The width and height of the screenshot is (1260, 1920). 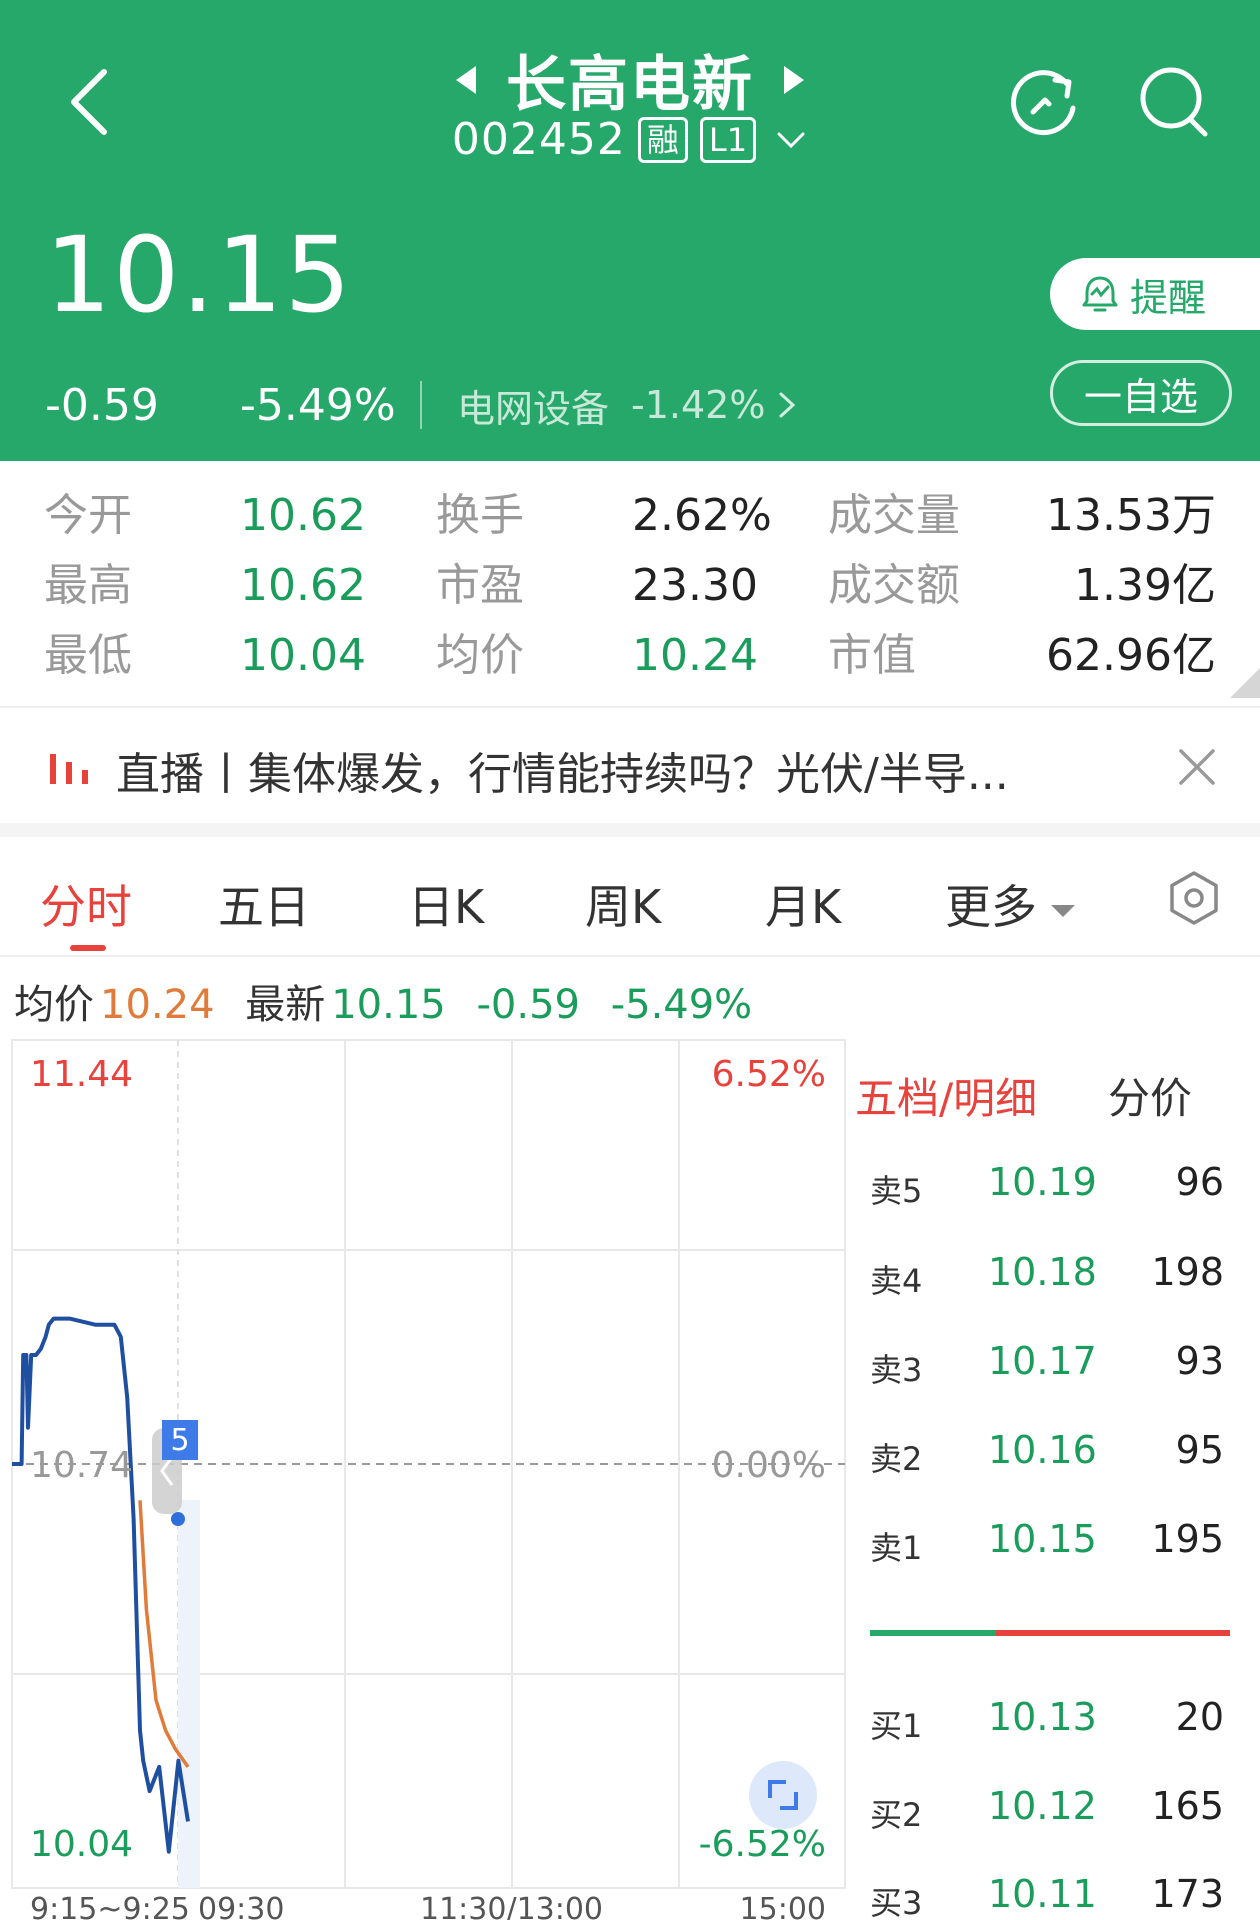 I want to click on tab-daily-k: 日K, so click(x=446, y=904).